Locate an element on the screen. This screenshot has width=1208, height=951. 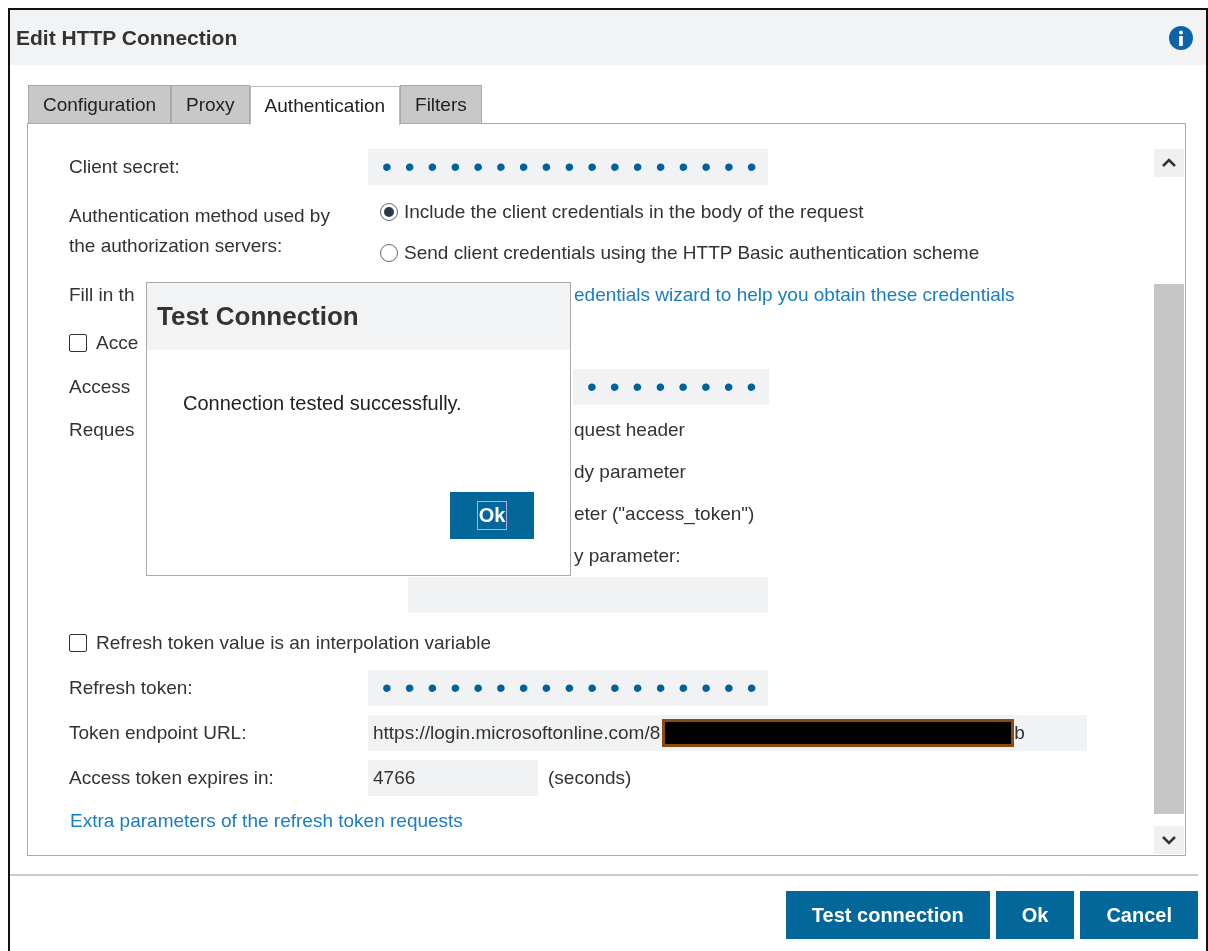
wizard-link: edentials wizard to help you obtain these credentials is located at coordinates (794, 295).